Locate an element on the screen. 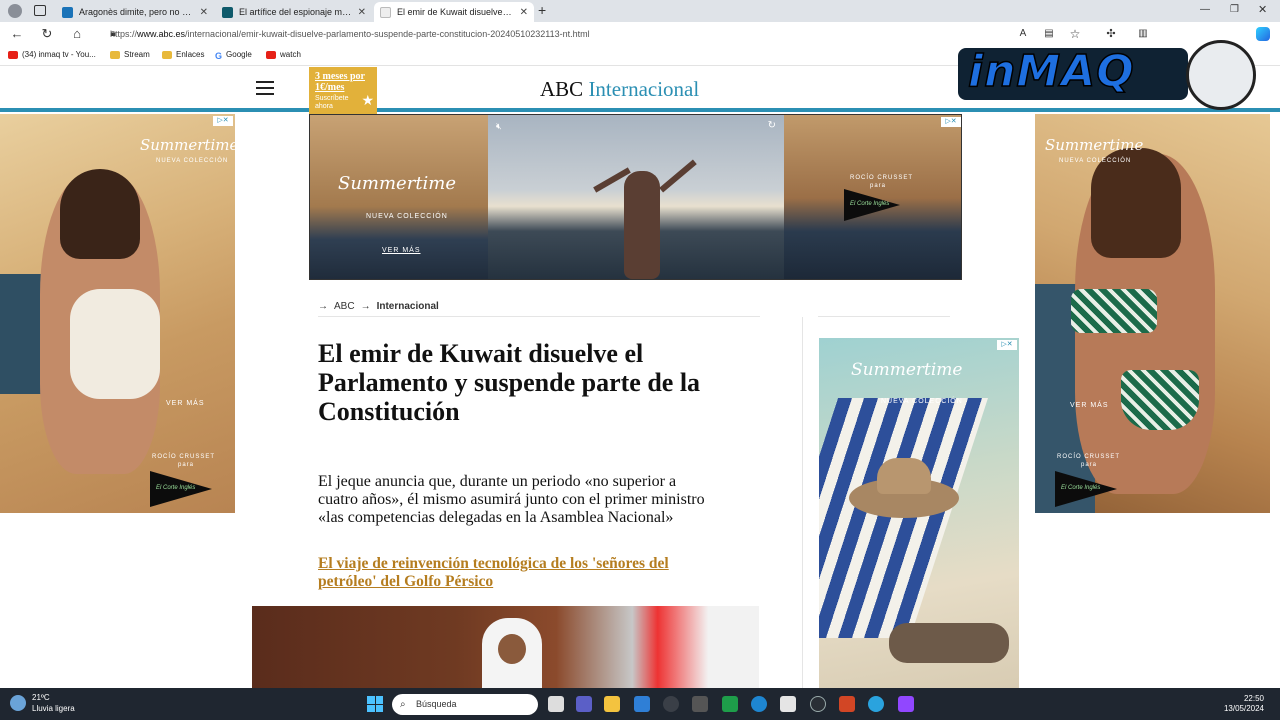 This screenshot has width=1280, height=720. back-icon: ← is located at coordinates (17, 34).